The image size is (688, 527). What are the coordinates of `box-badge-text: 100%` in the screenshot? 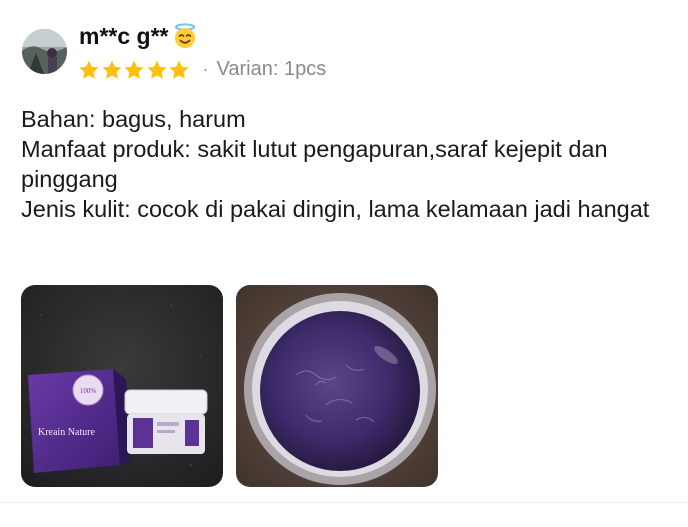 It's located at (88, 391).